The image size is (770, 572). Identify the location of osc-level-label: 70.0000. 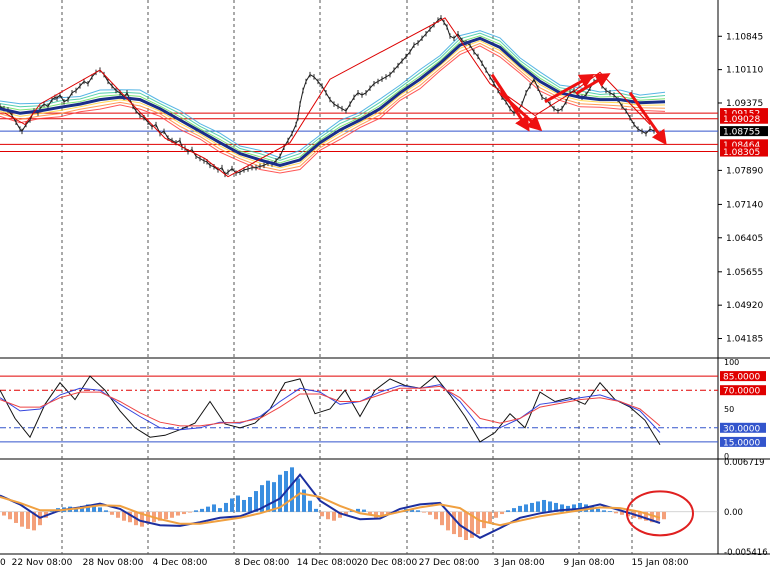
(741, 392).